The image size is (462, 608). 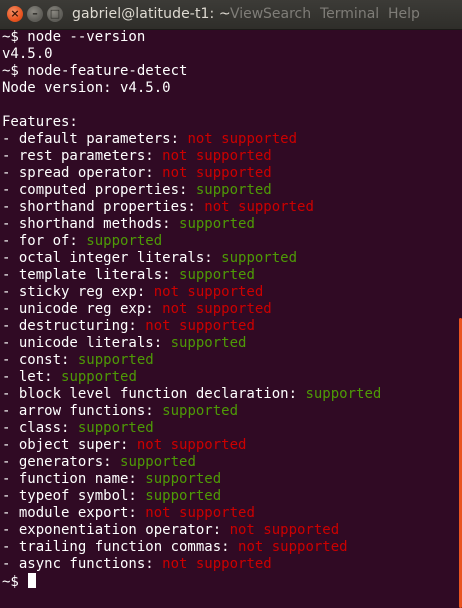 I want to click on terminal-line: - shorthand properties: not supported, so click(x=229, y=207).